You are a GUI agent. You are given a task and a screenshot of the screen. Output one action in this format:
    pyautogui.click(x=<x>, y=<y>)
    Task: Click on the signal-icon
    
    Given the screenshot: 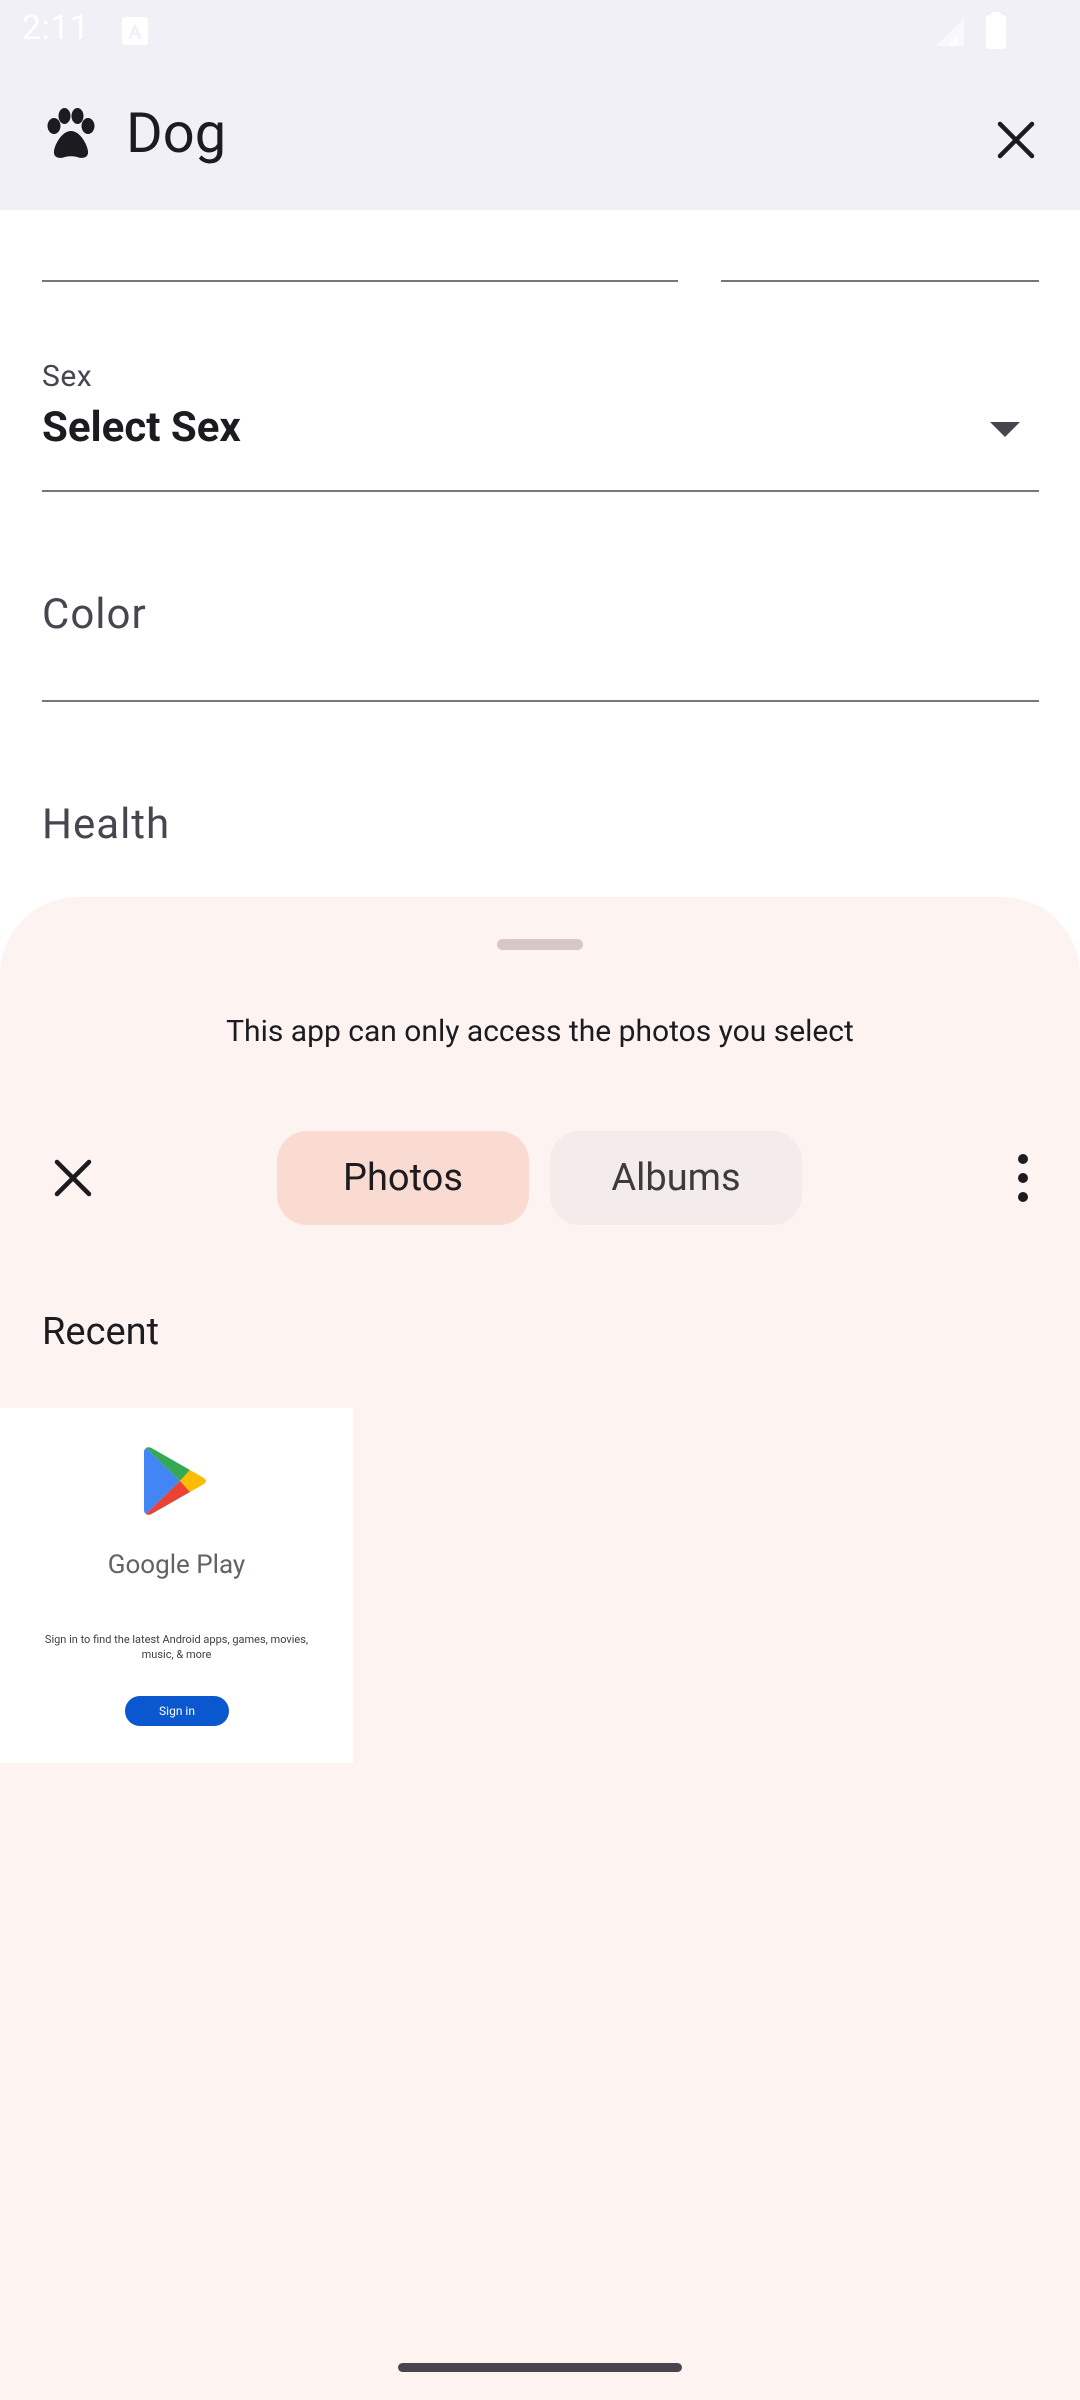 What is the action you would take?
    pyautogui.click(x=951, y=34)
    